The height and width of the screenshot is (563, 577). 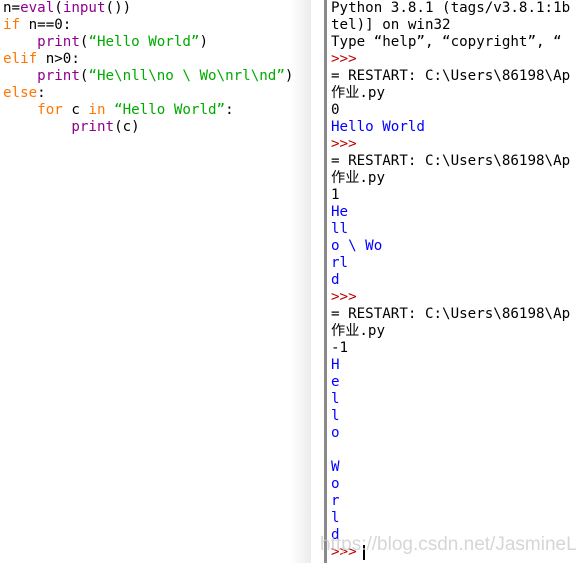 What do you see at coordinates (75, 110) in the screenshot?
I see `code-token: c` at bounding box center [75, 110].